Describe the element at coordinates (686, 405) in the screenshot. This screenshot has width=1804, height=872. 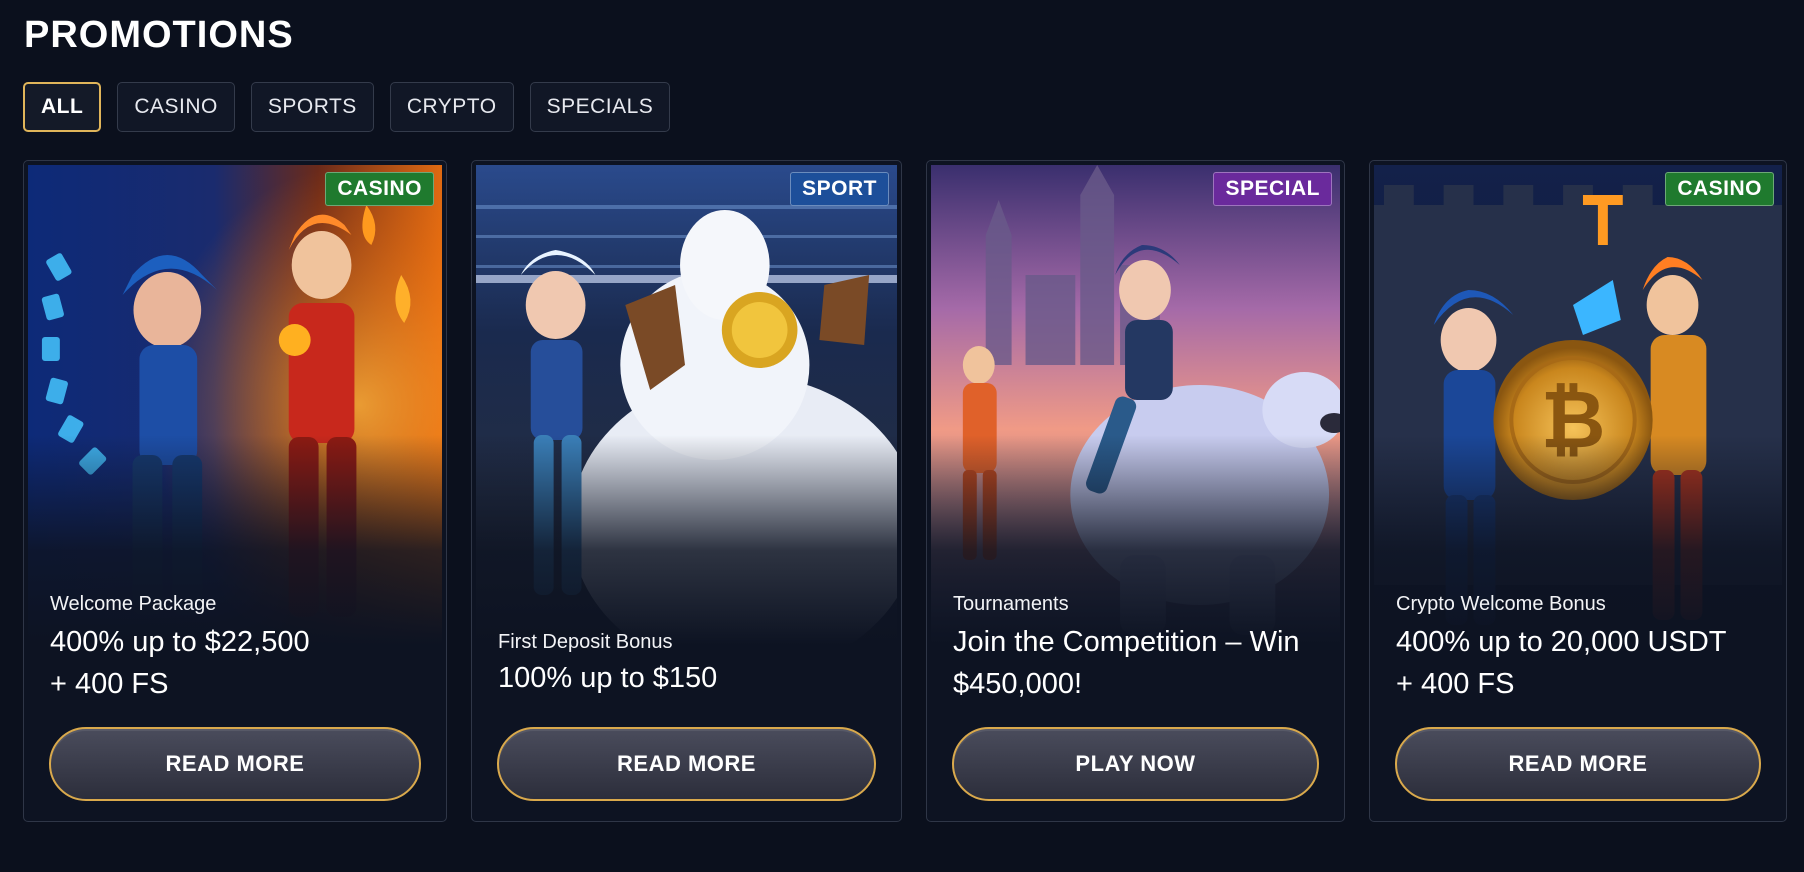
I see `promo-art-snowman` at that location.